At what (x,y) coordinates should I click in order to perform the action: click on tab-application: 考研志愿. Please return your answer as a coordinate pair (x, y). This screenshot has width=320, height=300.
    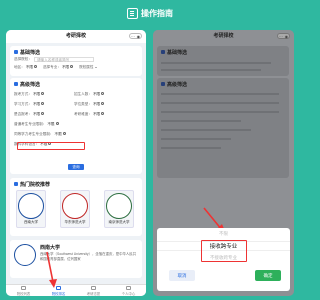
    Looking at the image, I should click on (93, 290).